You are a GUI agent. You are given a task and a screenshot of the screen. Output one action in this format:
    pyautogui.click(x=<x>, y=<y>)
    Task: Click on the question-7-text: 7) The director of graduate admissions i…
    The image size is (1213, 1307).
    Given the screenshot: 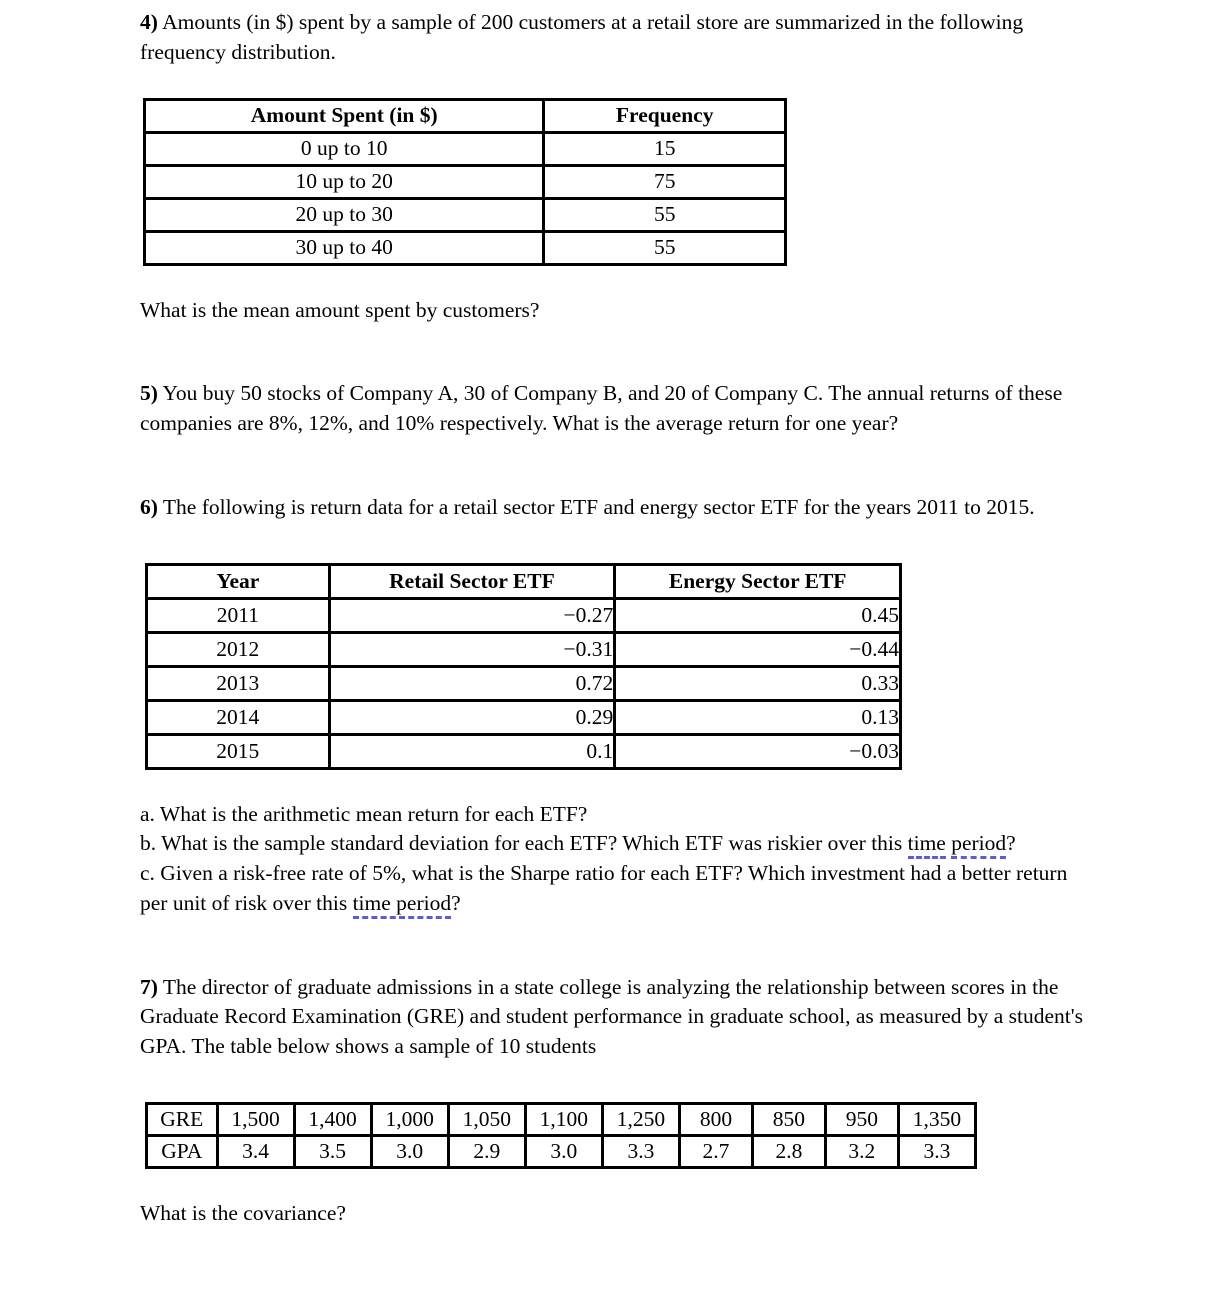 What is the action you would take?
    pyautogui.click(x=612, y=1017)
    